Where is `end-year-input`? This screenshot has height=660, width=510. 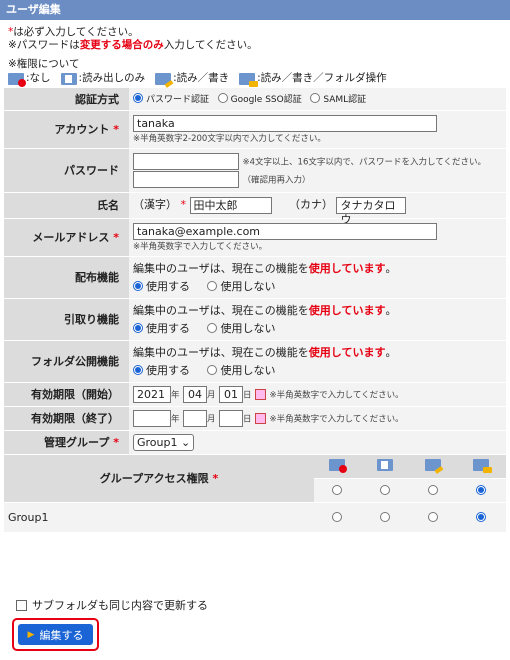 end-year-input is located at coordinates (152, 418).